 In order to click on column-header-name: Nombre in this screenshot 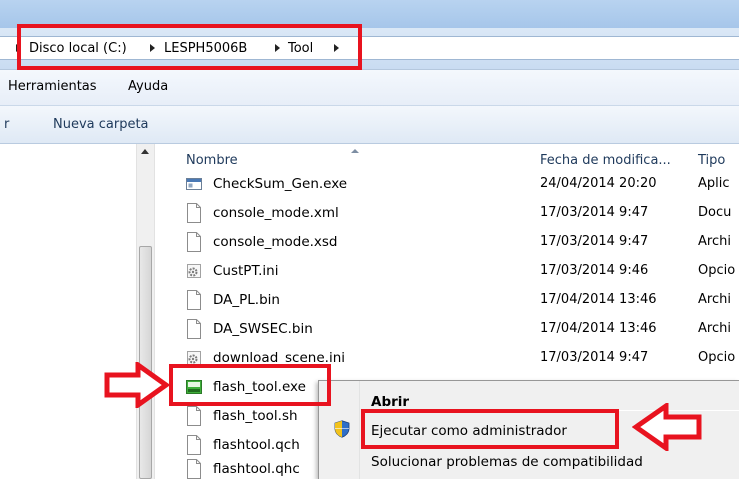, I will do `click(212, 161)`.